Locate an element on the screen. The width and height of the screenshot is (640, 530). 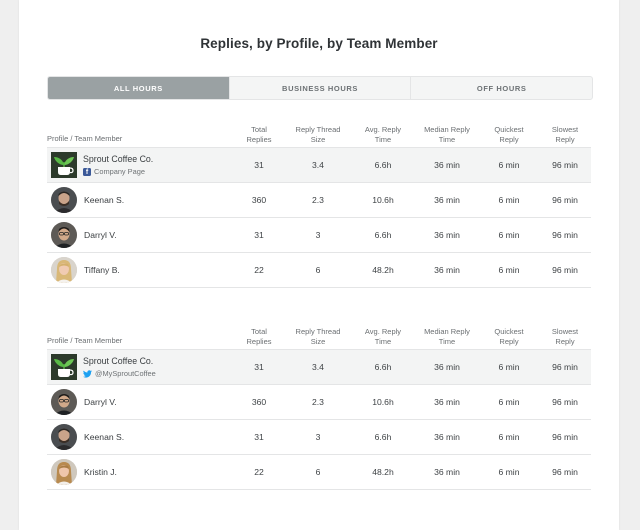
table-row: Darryl V. 31 3 6.6h 36 min 6 min 96 min is located at coordinates (319, 234).